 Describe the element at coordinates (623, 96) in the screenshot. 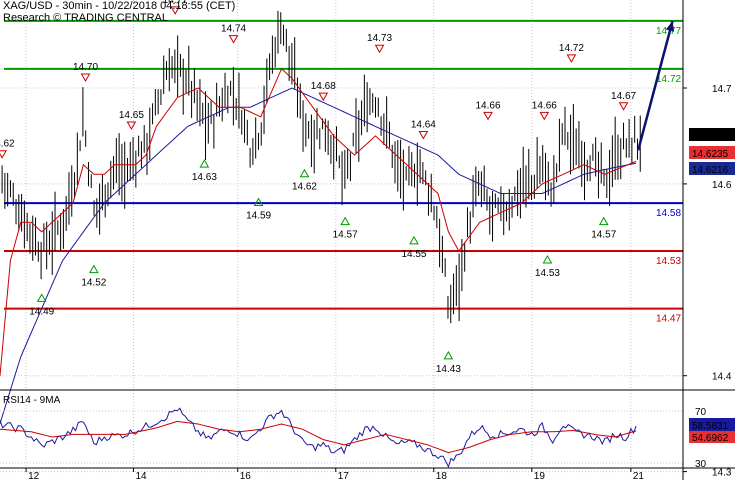

I see `swing-high-label: 14.67` at that location.